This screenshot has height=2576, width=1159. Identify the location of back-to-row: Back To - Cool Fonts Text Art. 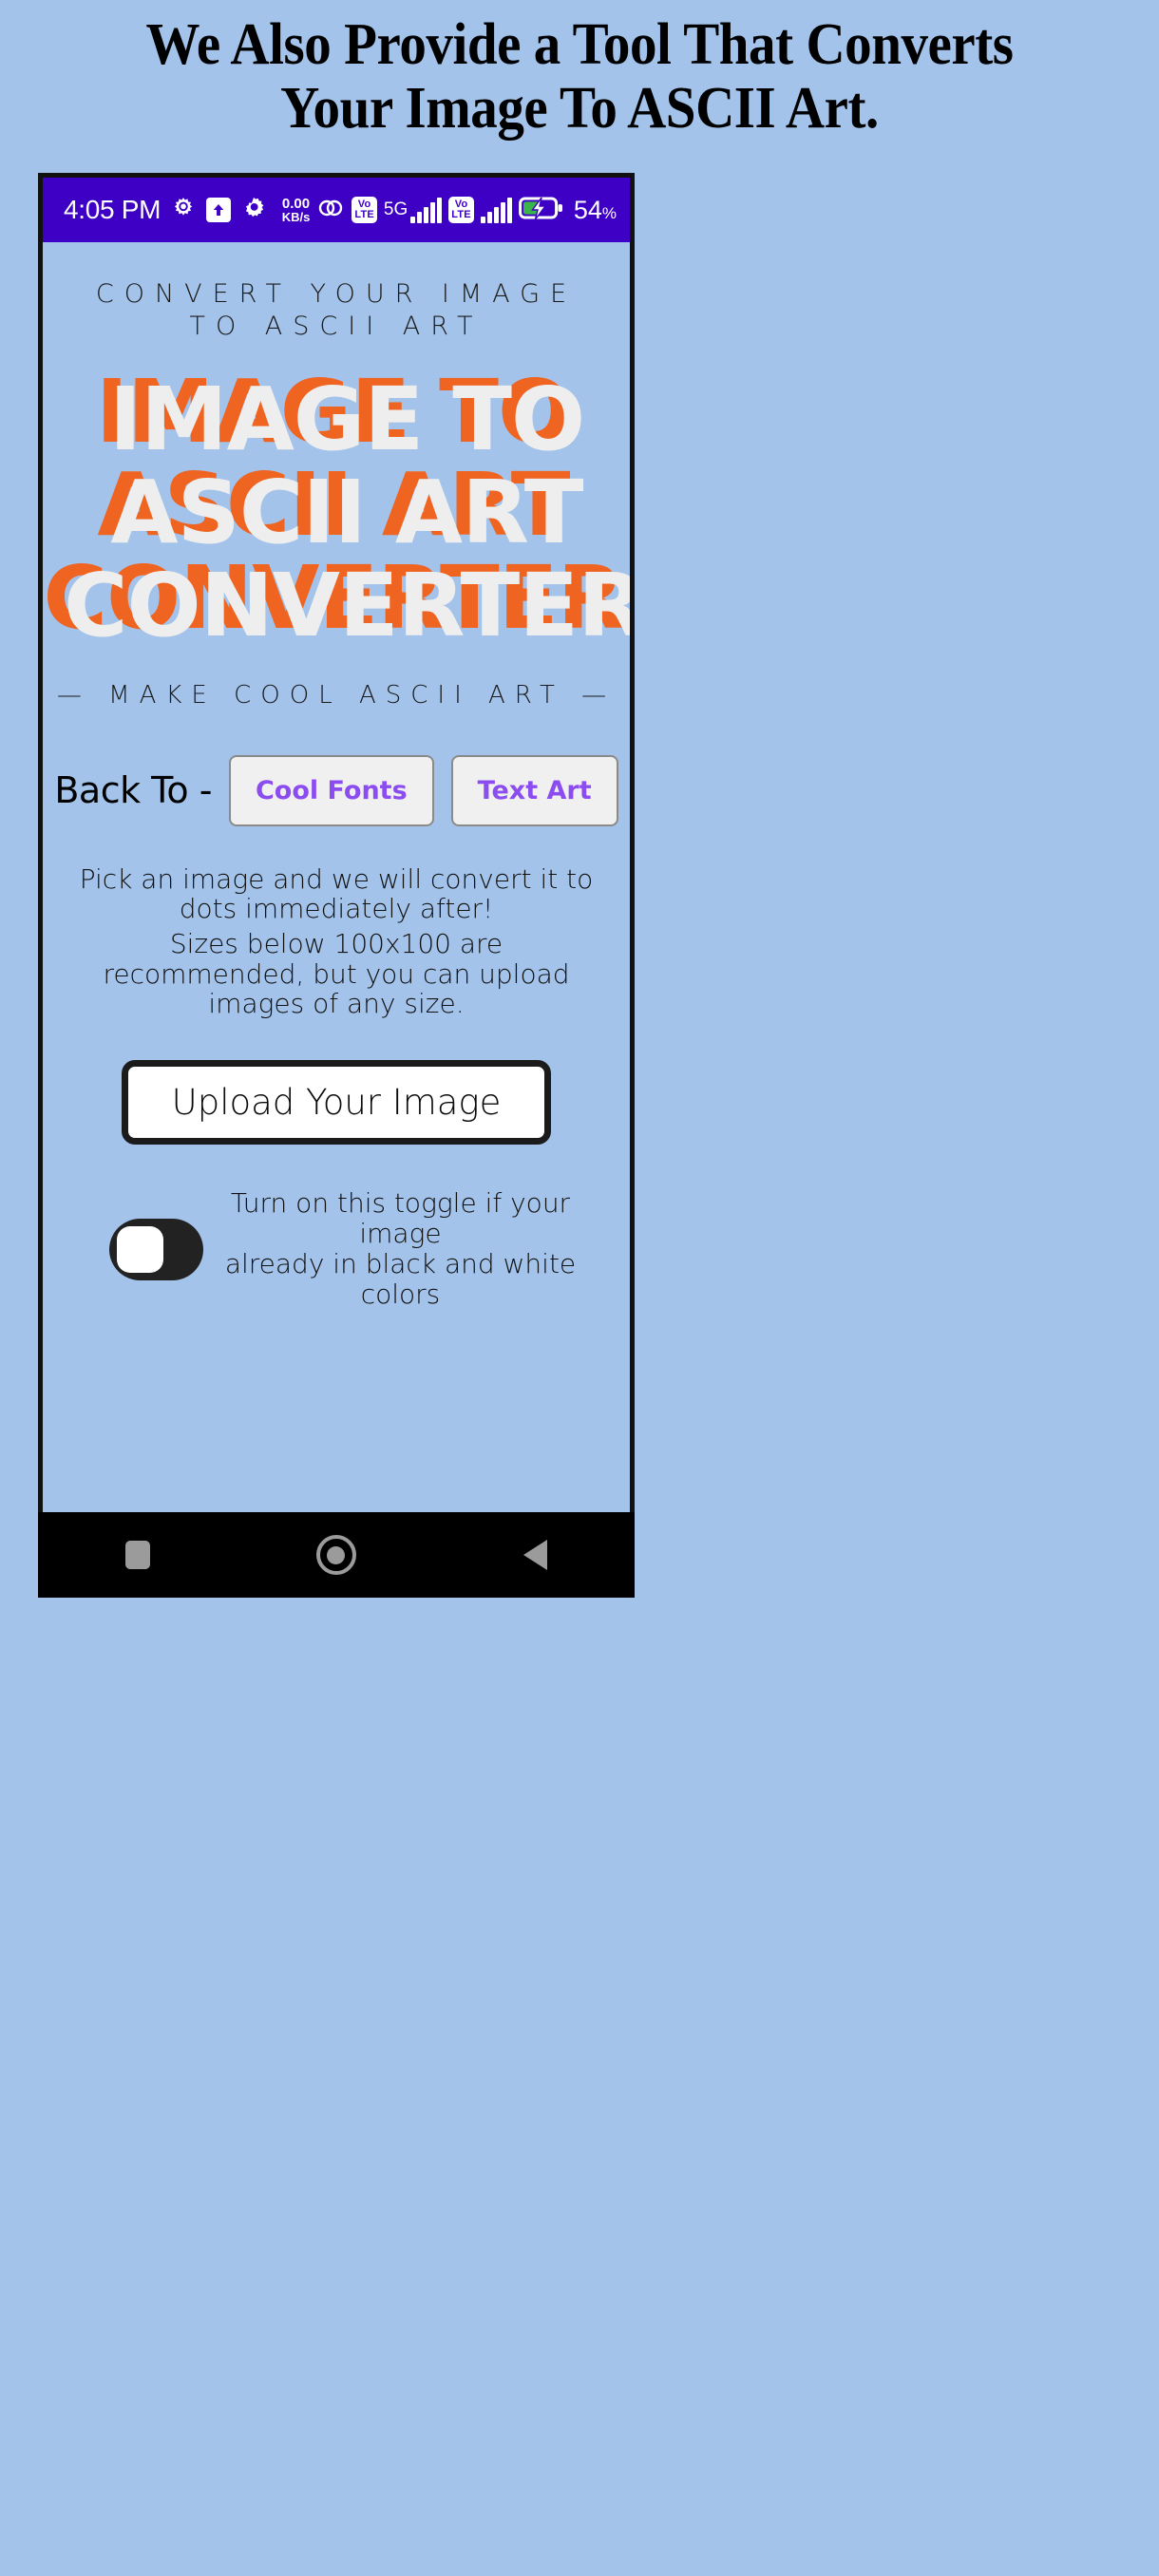
(336, 790).